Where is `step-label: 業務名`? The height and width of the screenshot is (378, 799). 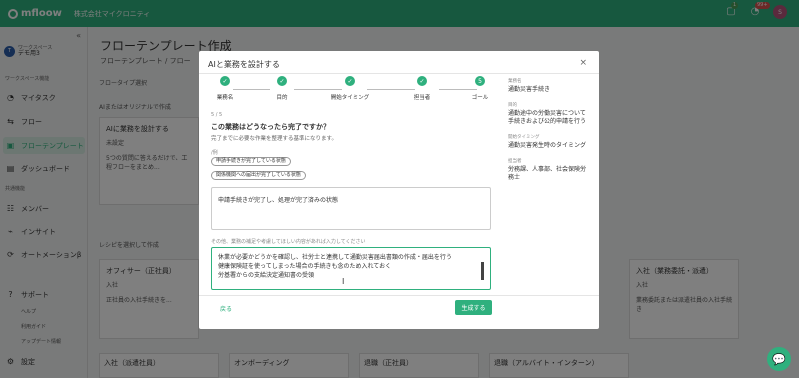 step-label: 業務名 is located at coordinates (225, 98).